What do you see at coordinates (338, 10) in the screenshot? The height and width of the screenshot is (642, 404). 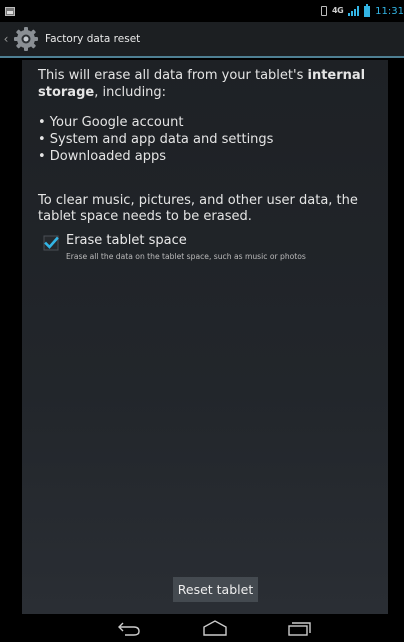 I see `network-type-label: 4G` at bounding box center [338, 10].